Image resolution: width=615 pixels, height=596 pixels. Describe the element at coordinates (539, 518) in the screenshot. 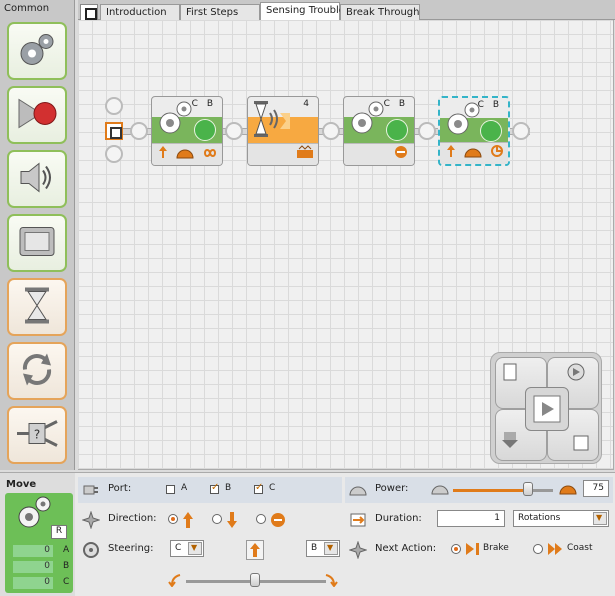

I see `duration-unit-value: Rotations` at that location.